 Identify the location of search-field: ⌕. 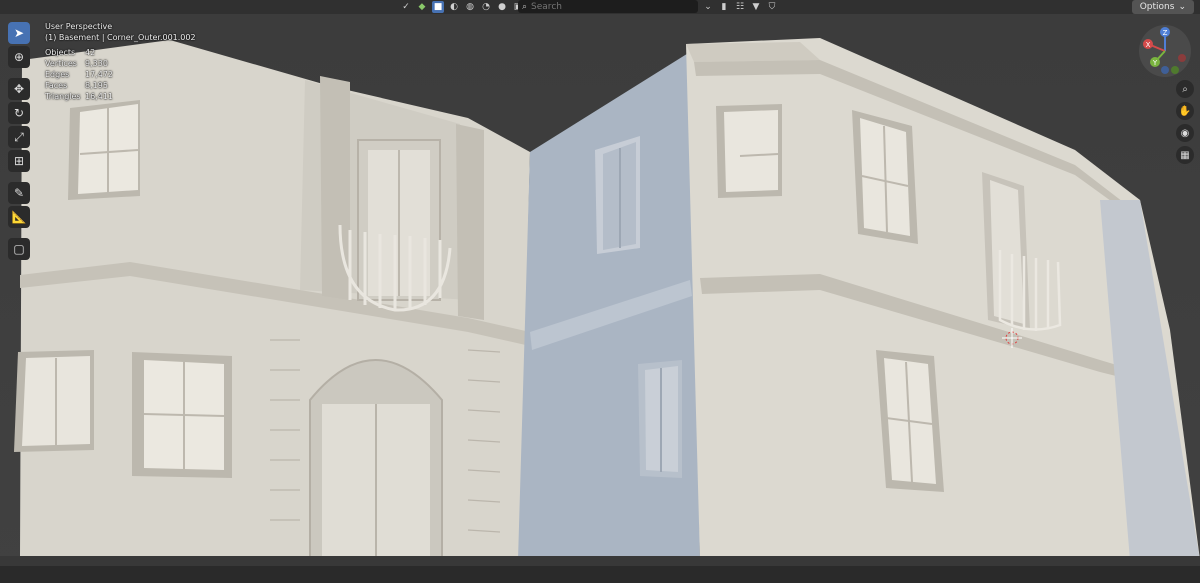
(608, 6).